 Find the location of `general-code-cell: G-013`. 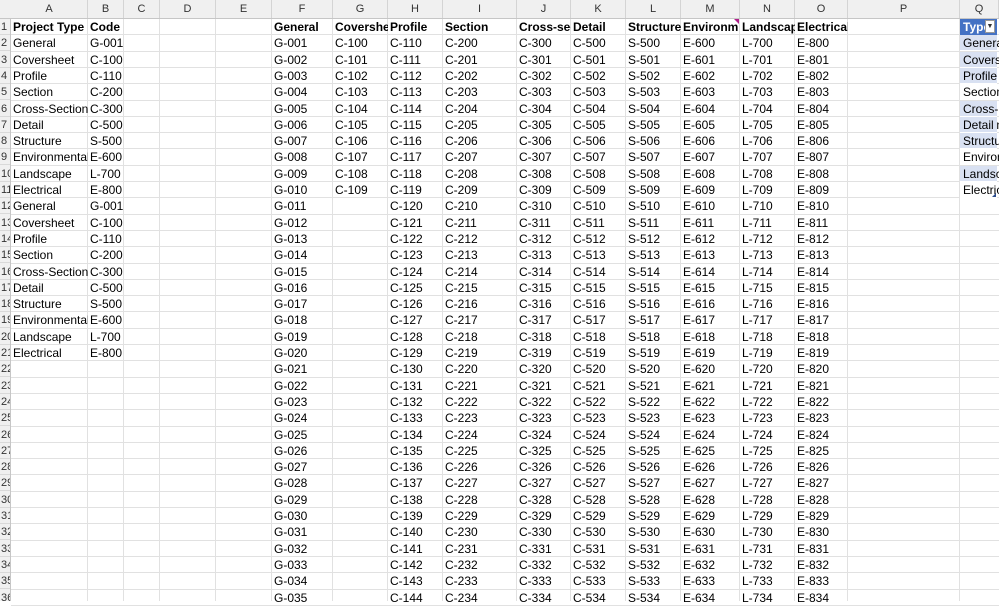

general-code-cell: G-013 is located at coordinates (302, 239).